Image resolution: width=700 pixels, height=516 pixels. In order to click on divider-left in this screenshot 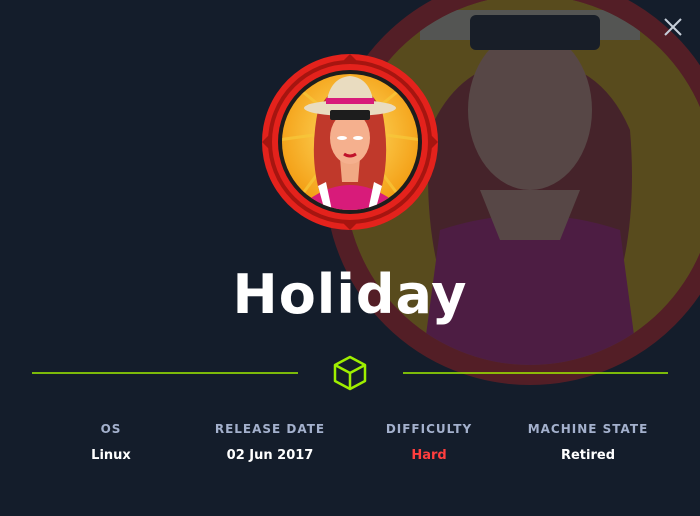, I will do `click(165, 373)`.